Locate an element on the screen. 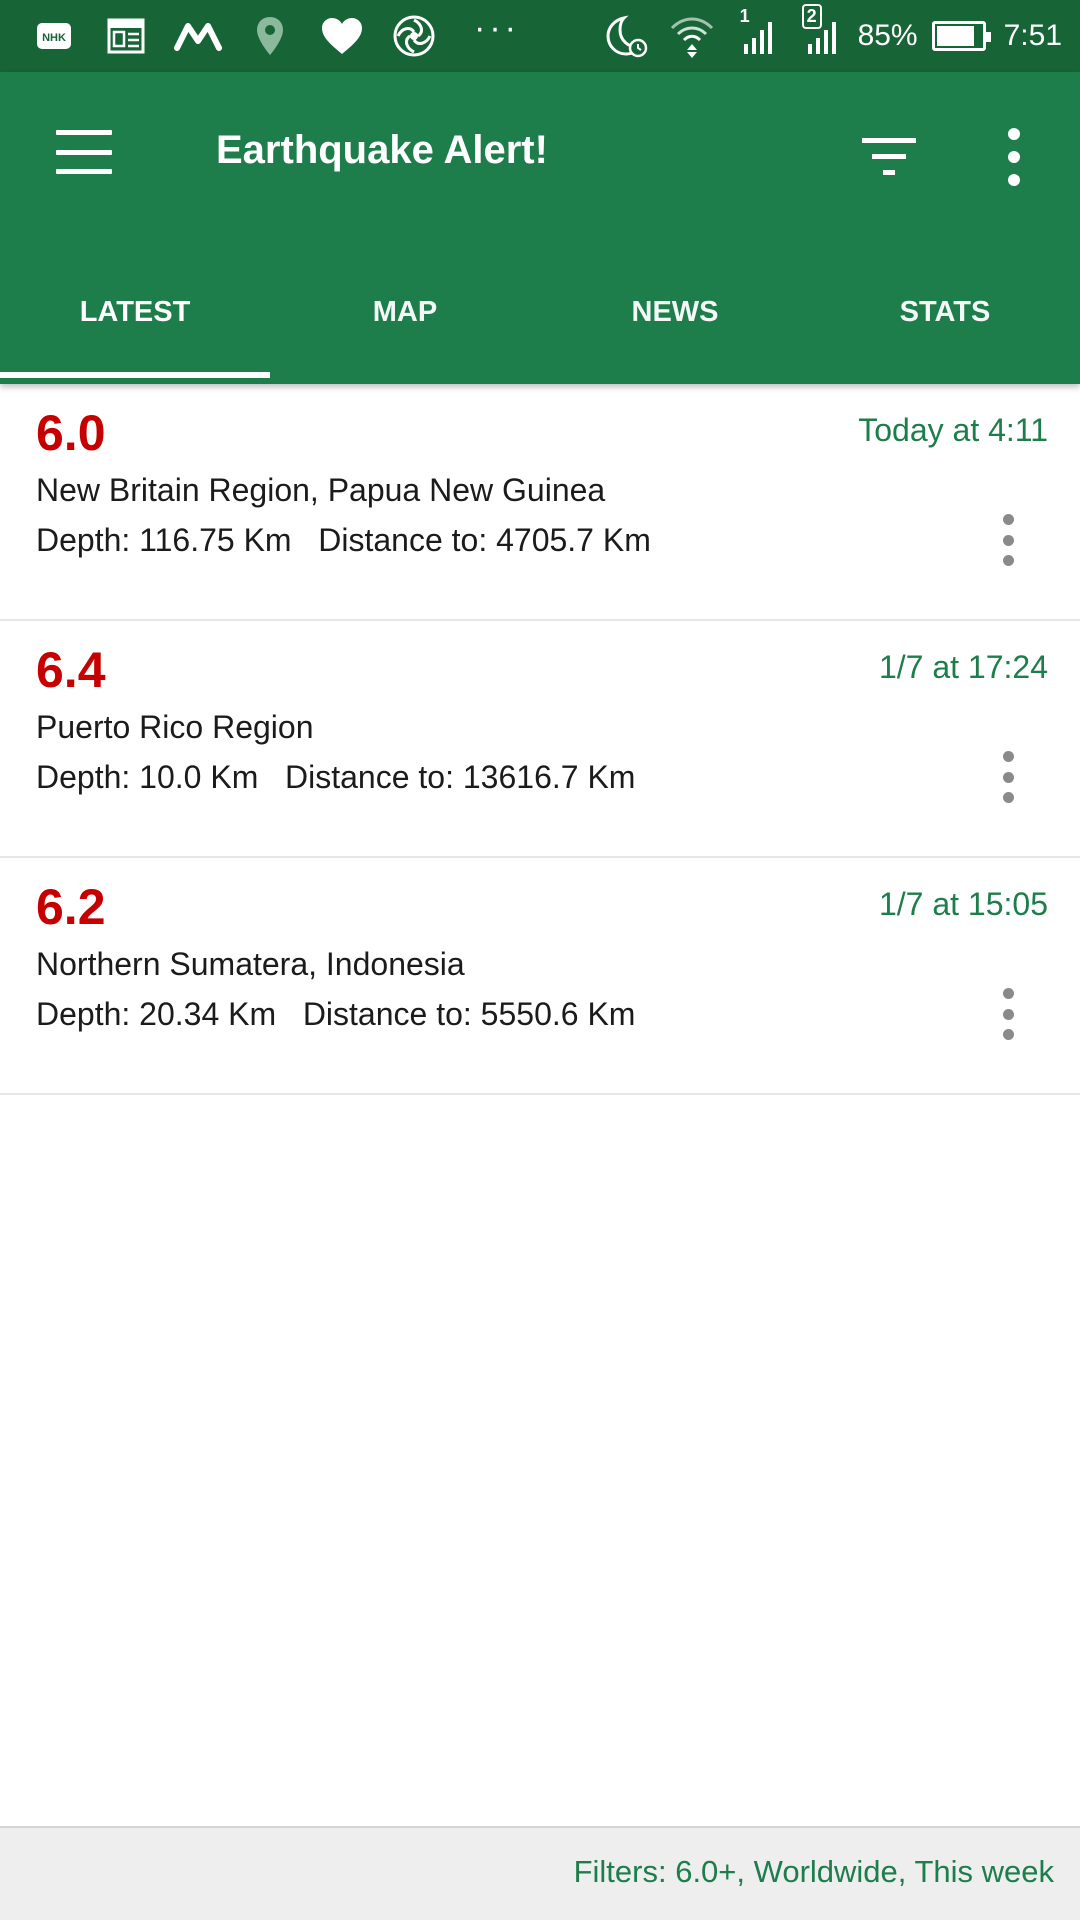  magnitude: 6.0 is located at coordinates (71, 433).